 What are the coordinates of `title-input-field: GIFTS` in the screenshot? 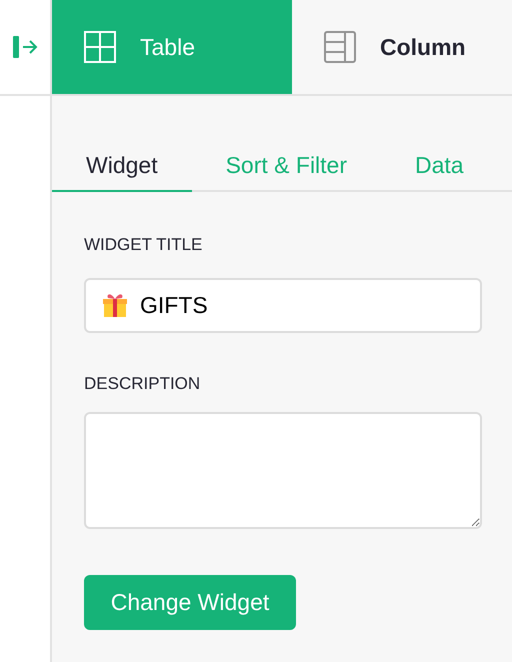 It's located at (283, 305).